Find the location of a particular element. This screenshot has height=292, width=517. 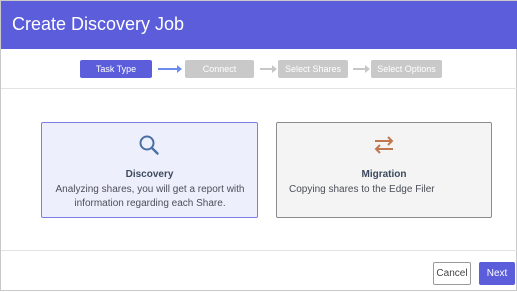

discovery-title: Discovery is located at coordinates (149, 174).